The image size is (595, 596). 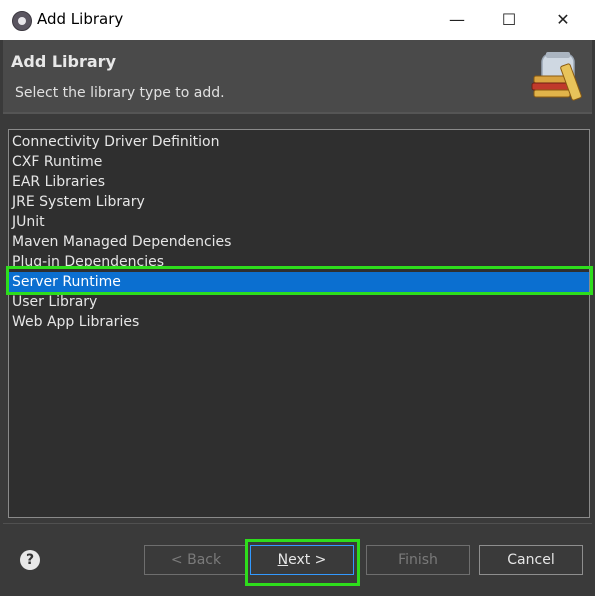 What do you see at coordinates (563, 20) in the screenshot?
I see `close-button: ✕` at bounding box center [563, 20].